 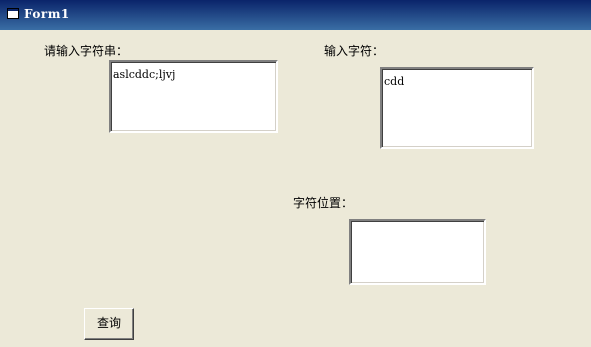 I want to click on window-title: Form1, so click(x=47, y=14).